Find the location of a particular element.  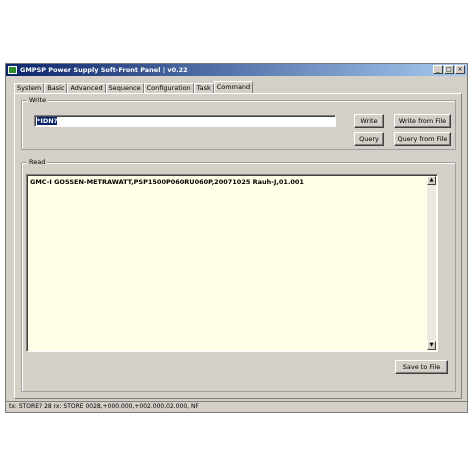

read-group-label: Read is located at coordinates (37, 162).